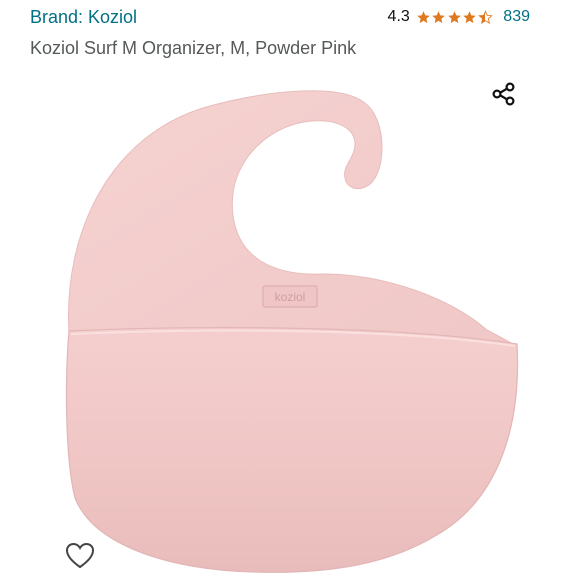 This screenshot has width=580, height=583. What do you see at coordinates (280, 17) in the screenshot?
I see `header-row: Brand: Koziol 4.3 839` at bounding box center [280, 17].